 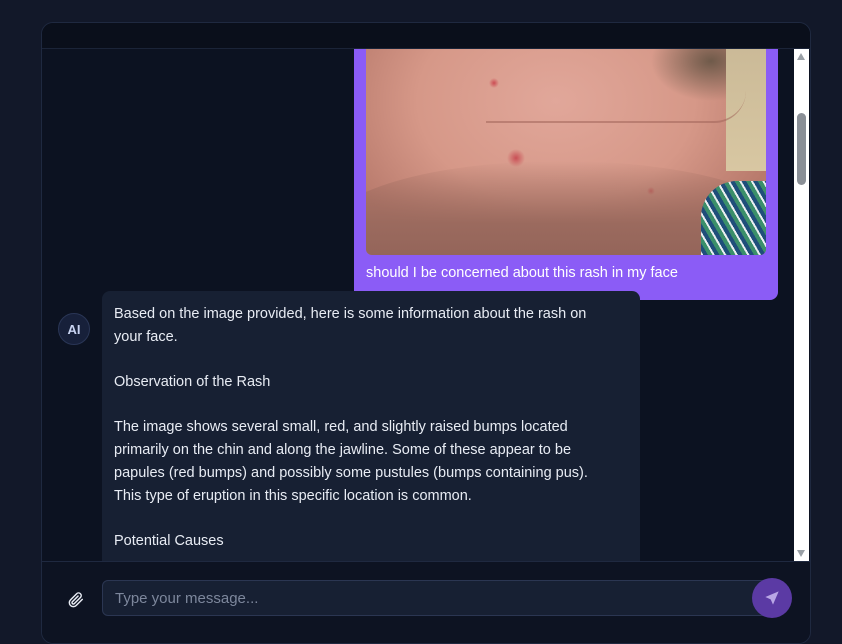 I want to click on send-button, so click(x=772, y=598).